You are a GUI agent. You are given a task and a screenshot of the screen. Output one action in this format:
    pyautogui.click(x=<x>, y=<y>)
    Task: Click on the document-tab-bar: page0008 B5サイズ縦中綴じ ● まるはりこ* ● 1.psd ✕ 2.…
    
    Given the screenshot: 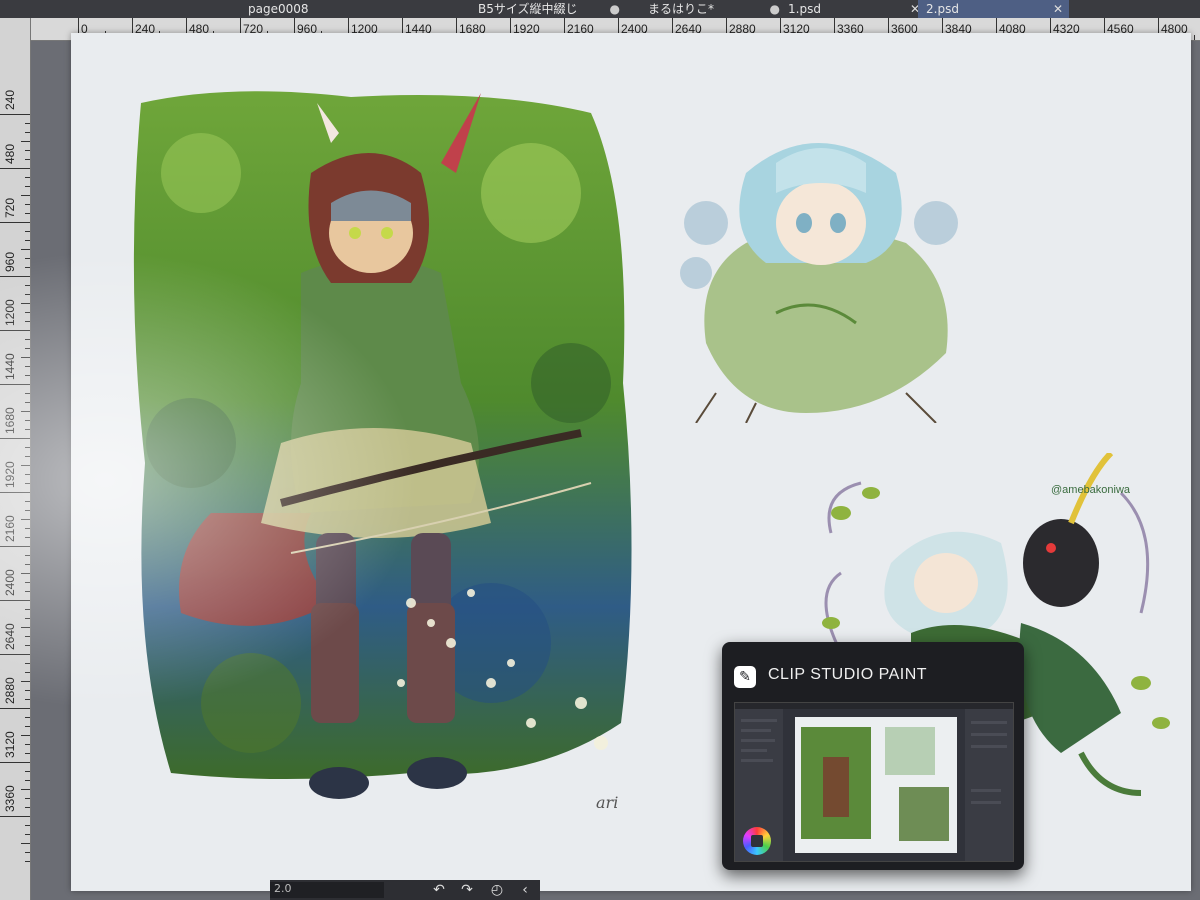 What is the action you would take?
    pyautogui.click(x=600, y=9)
    